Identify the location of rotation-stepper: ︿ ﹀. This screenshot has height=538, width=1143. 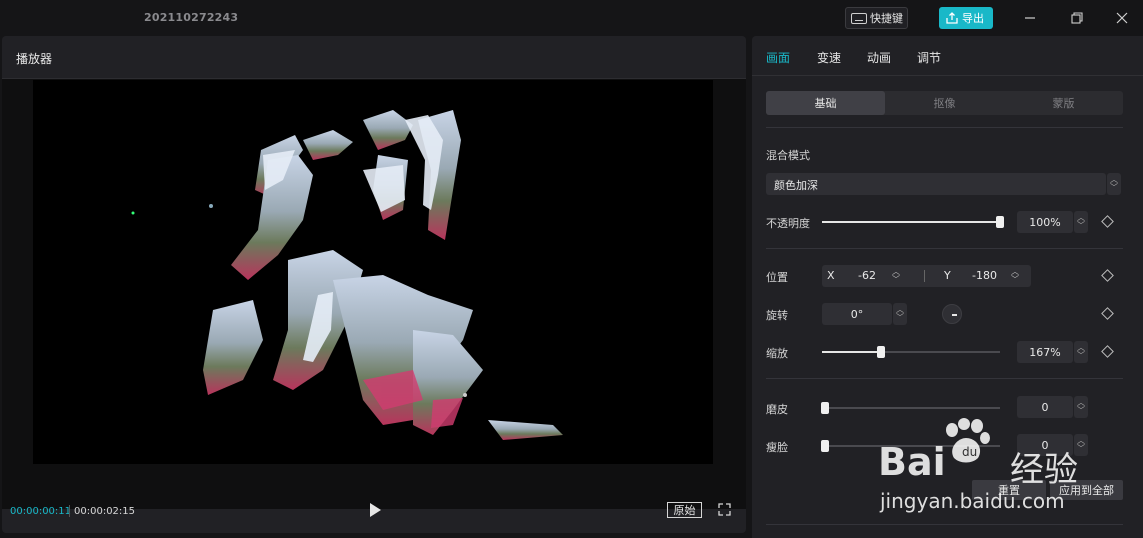
(900, 314).